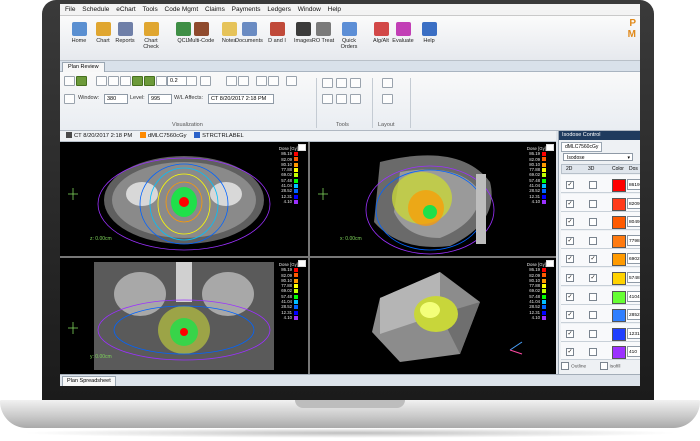  I want to click on isodose-mode-select: Isodose ▾, so click(598, 157).